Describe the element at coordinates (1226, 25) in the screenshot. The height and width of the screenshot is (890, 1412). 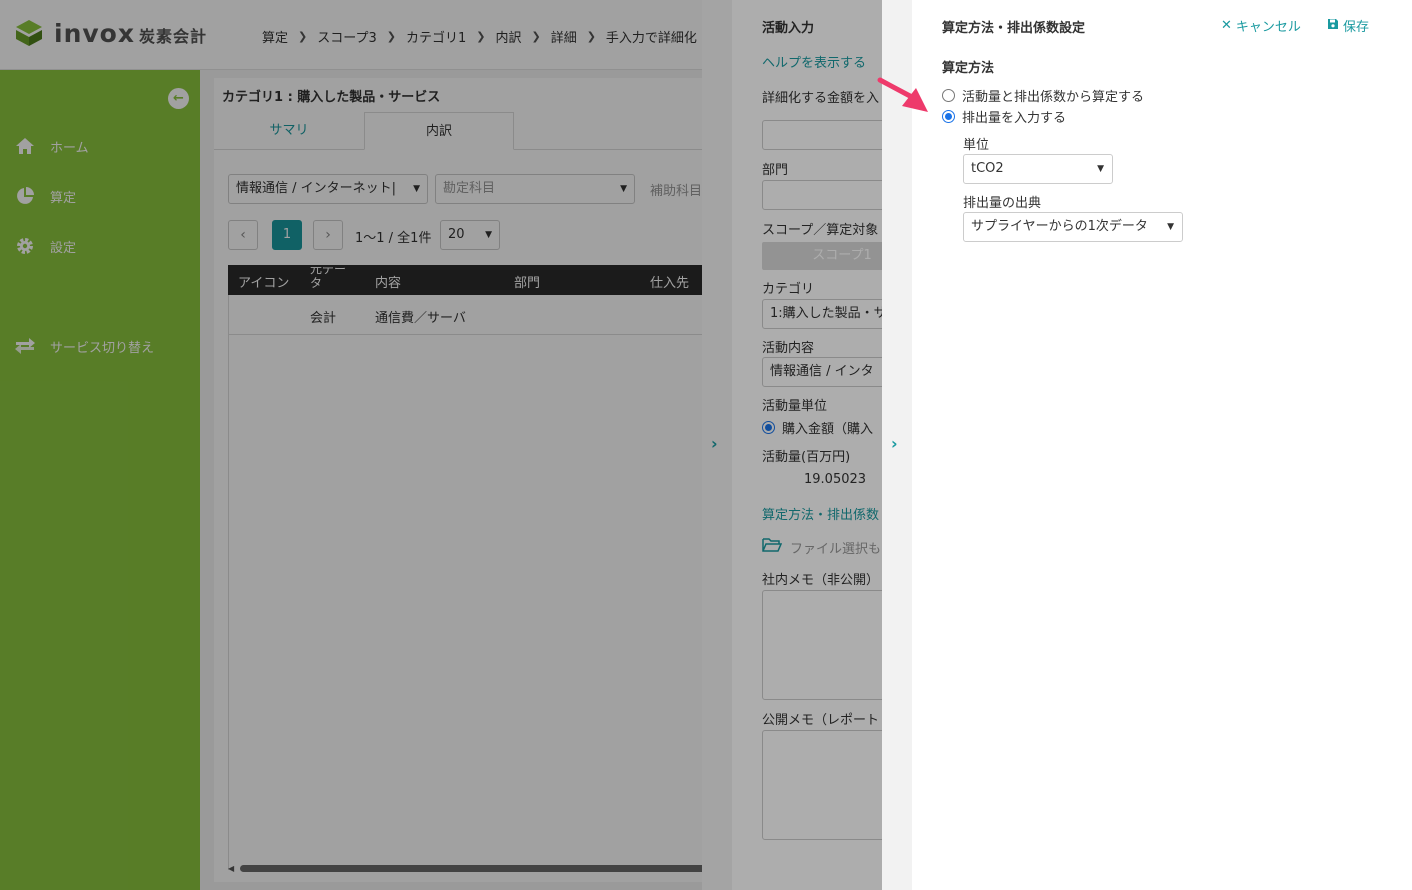
I see `close-icon: ✕` at that location.